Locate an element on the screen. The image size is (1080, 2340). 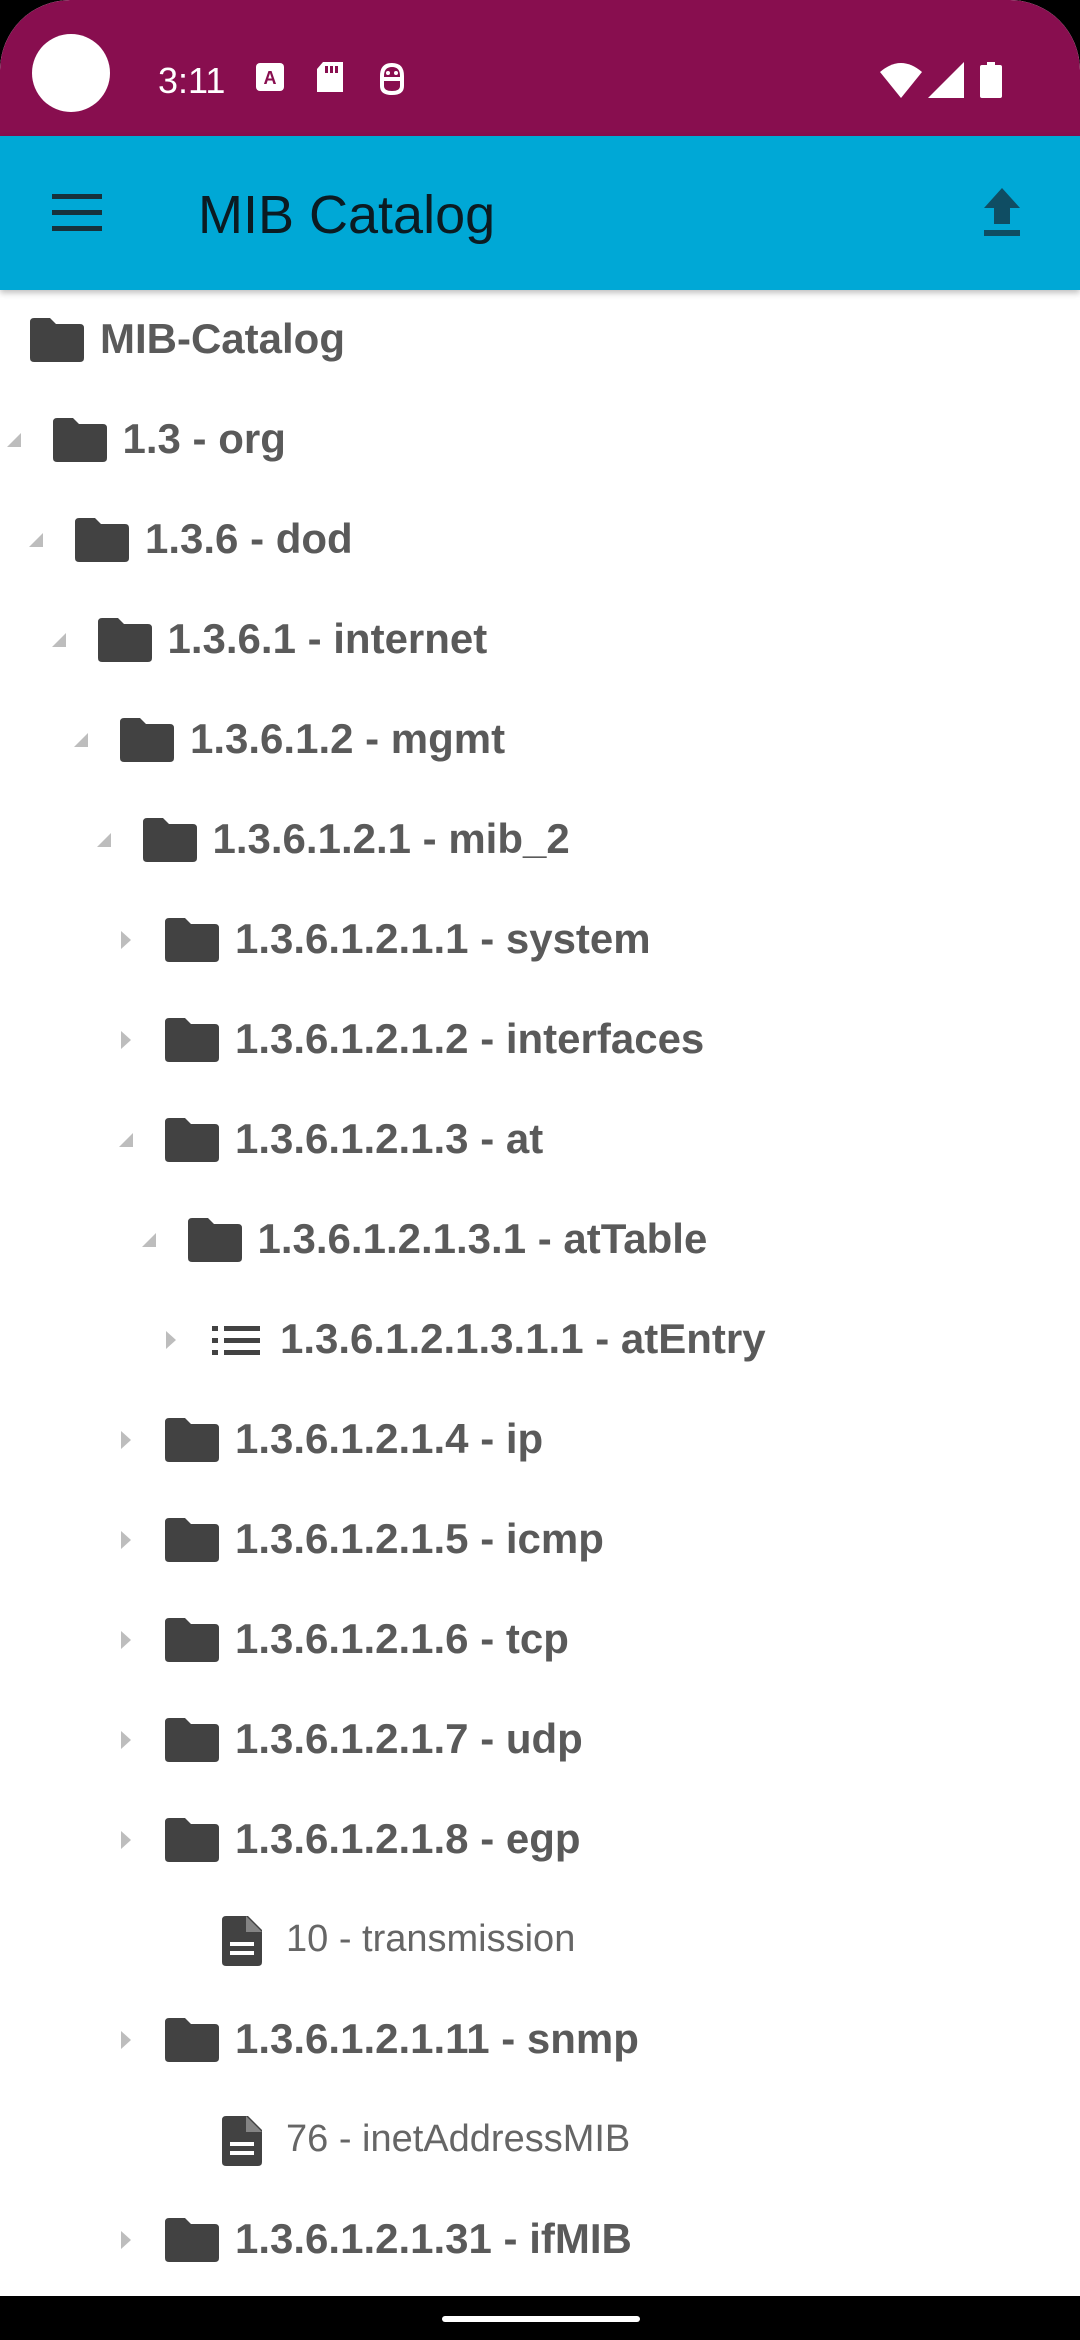
cell-signal-icon is located at coordinates (946, 80).